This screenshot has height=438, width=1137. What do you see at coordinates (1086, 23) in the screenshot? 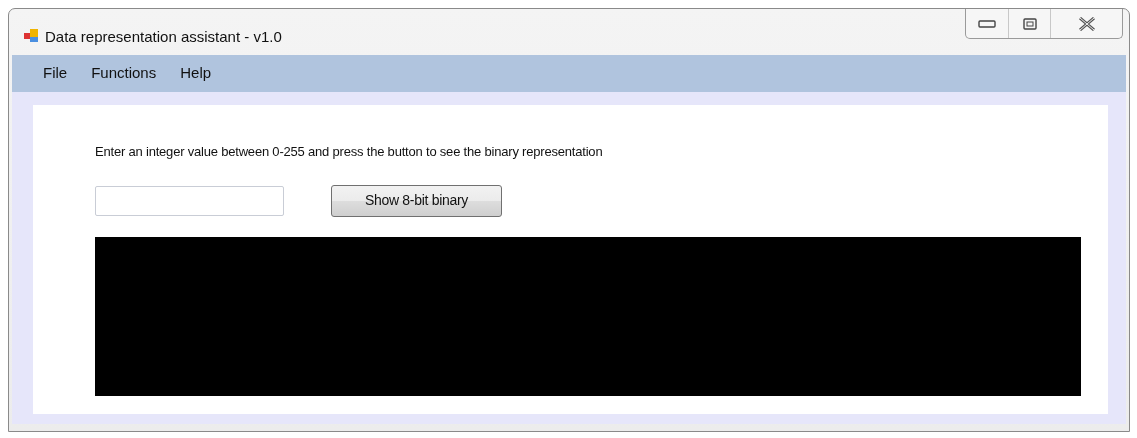
I see `close-icon` at bounding box center [1086, 23].